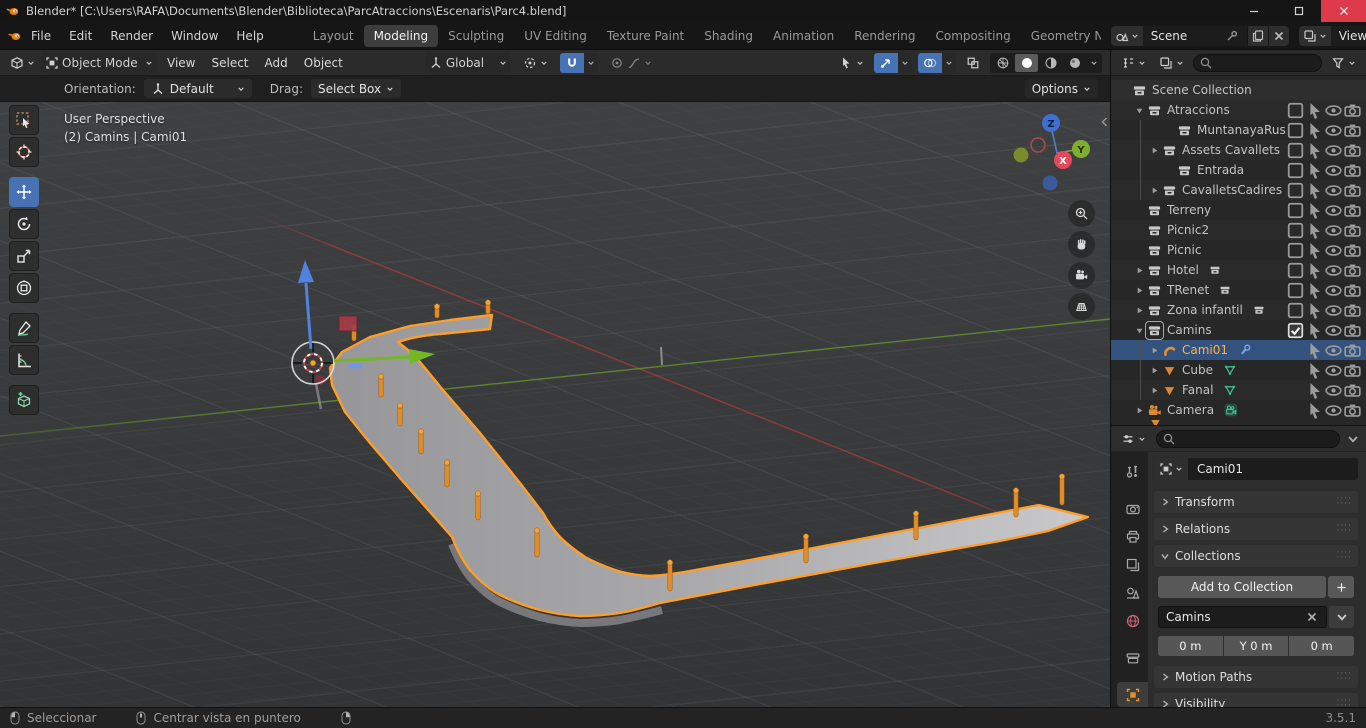  I want to click on nav-pan-button, so click(1081, 244).